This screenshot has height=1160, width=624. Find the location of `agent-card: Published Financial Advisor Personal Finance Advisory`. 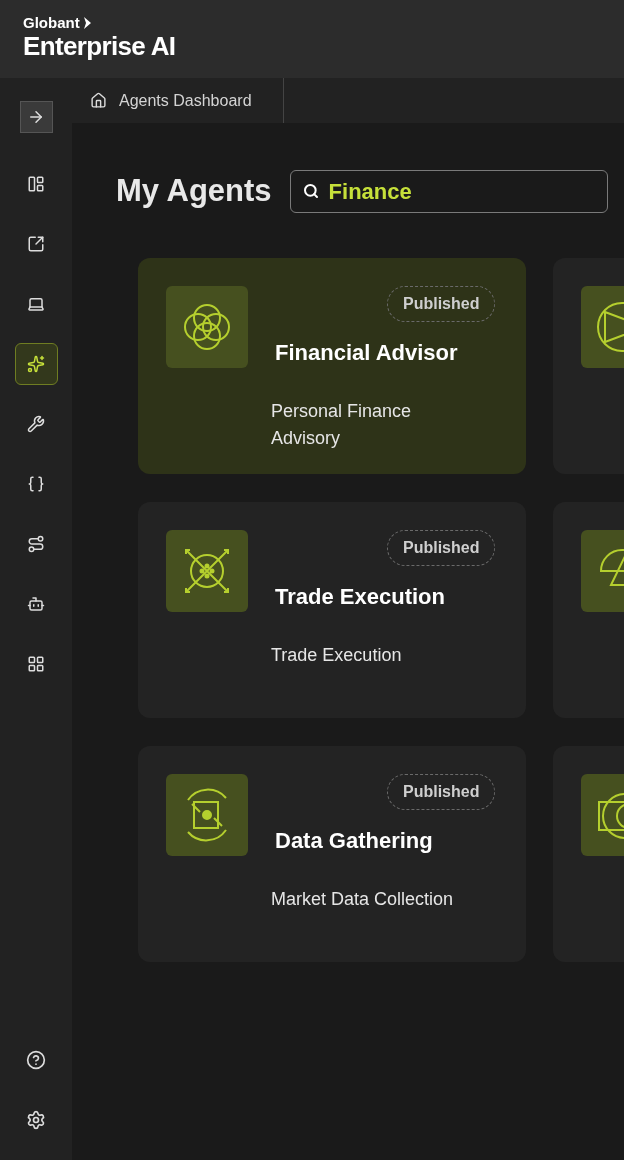

agent-card: Published Financial Advisor Personal Finance Advisory is located at coordinates (332, 365).